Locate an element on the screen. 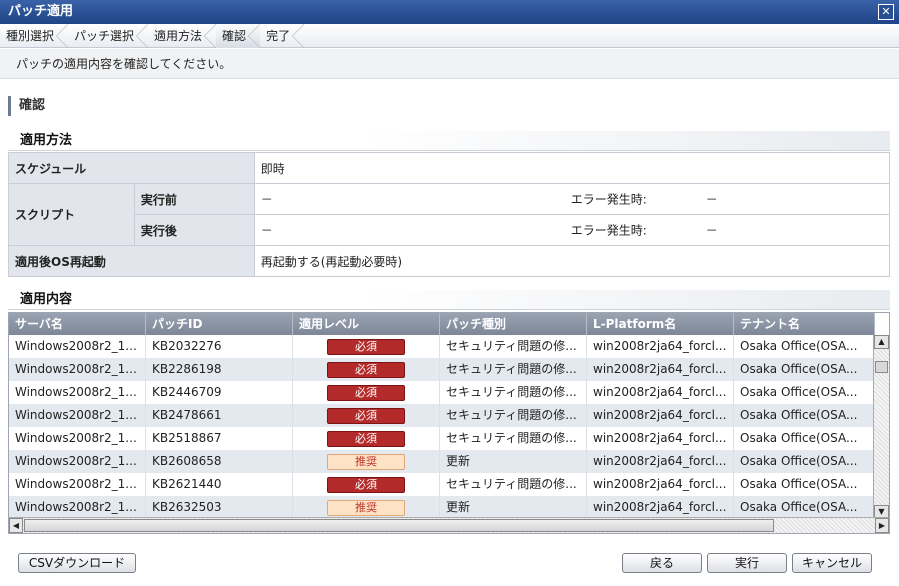  reboot-row: 適用後OS再起動 再起動する(再起動必要時) is located at coordinates (449, 261).